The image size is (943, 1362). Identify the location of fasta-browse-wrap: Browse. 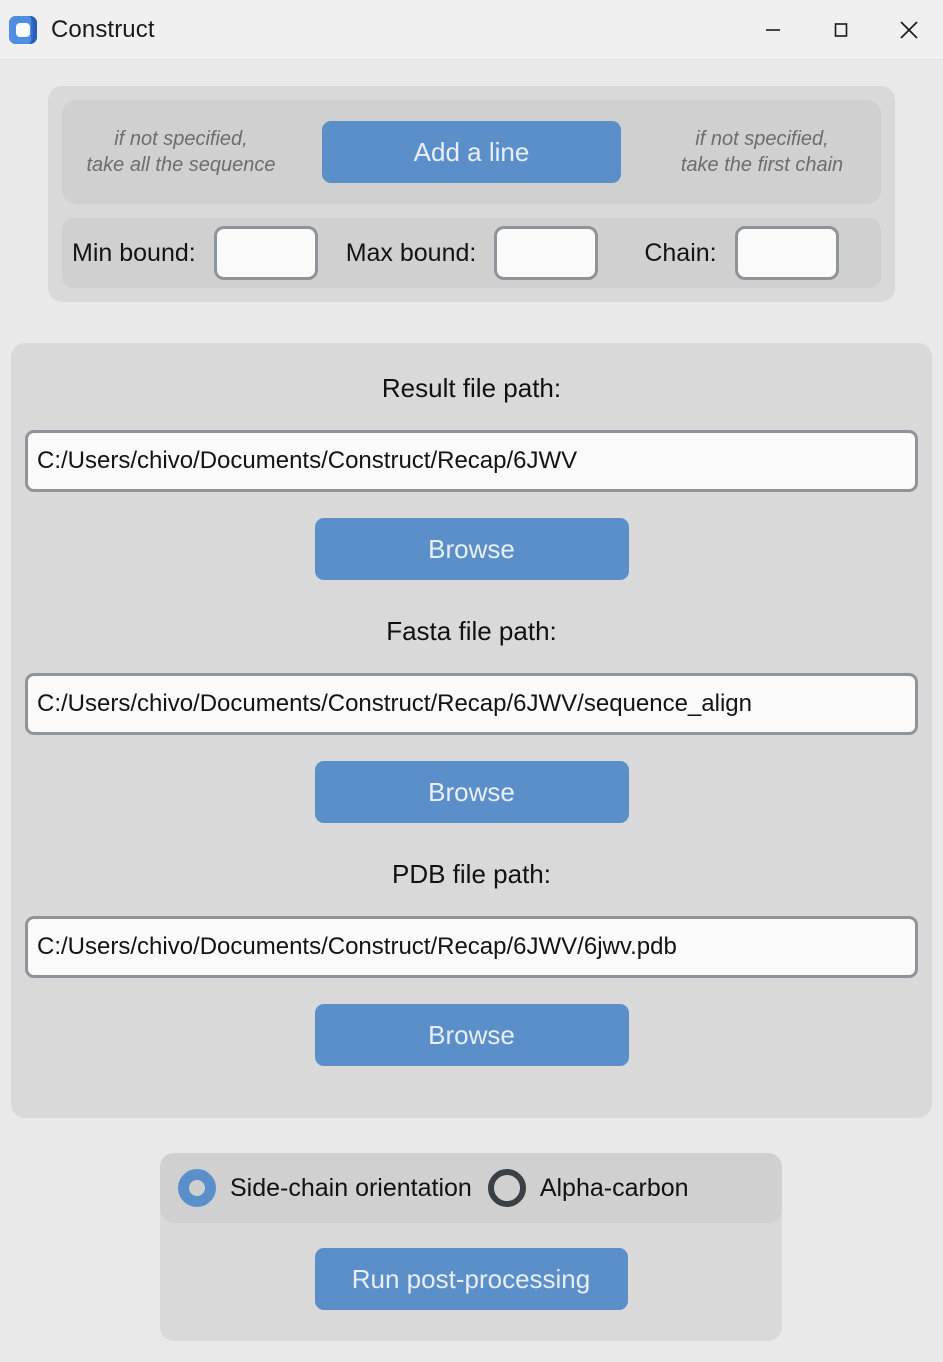
(471, 792).